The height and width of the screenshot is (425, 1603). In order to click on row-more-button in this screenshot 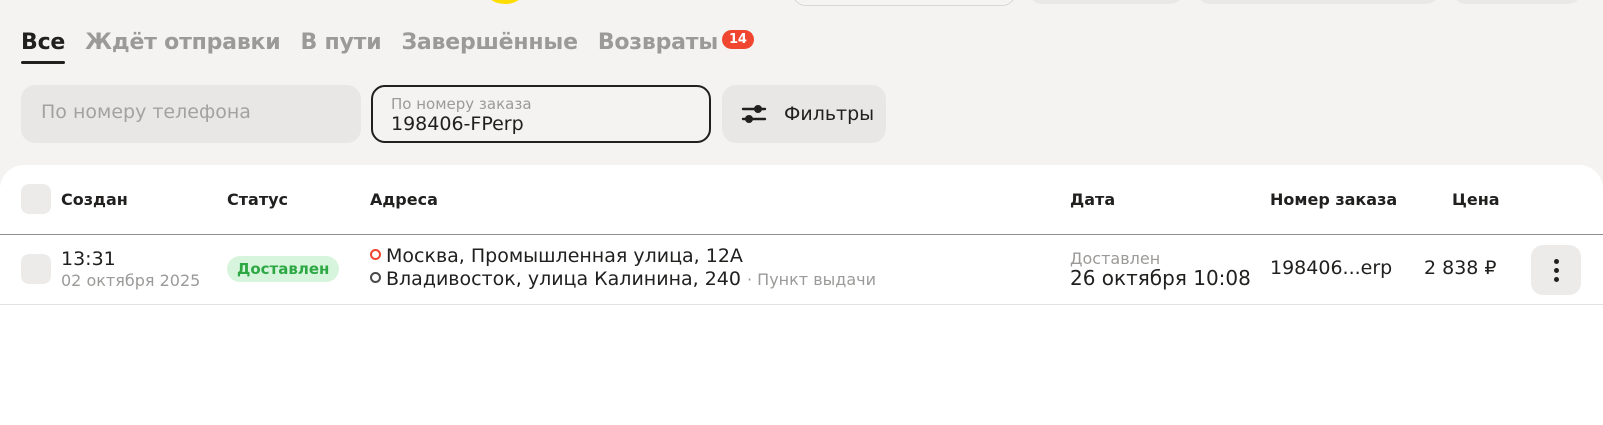, I will do `click(1556, 270)`.